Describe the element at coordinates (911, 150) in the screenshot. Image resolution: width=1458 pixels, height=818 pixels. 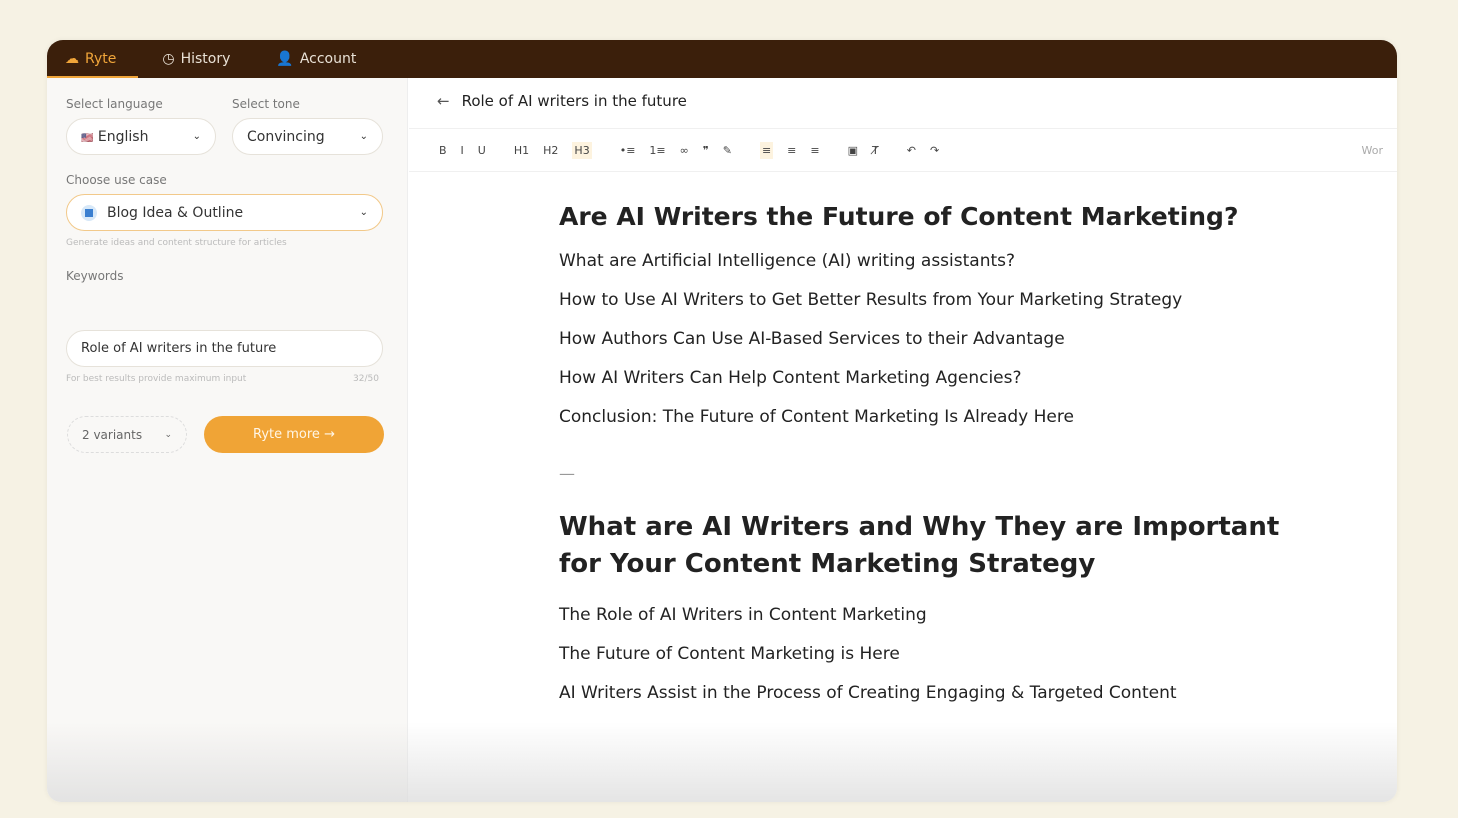
I see `undo-button: ↶` at that location.